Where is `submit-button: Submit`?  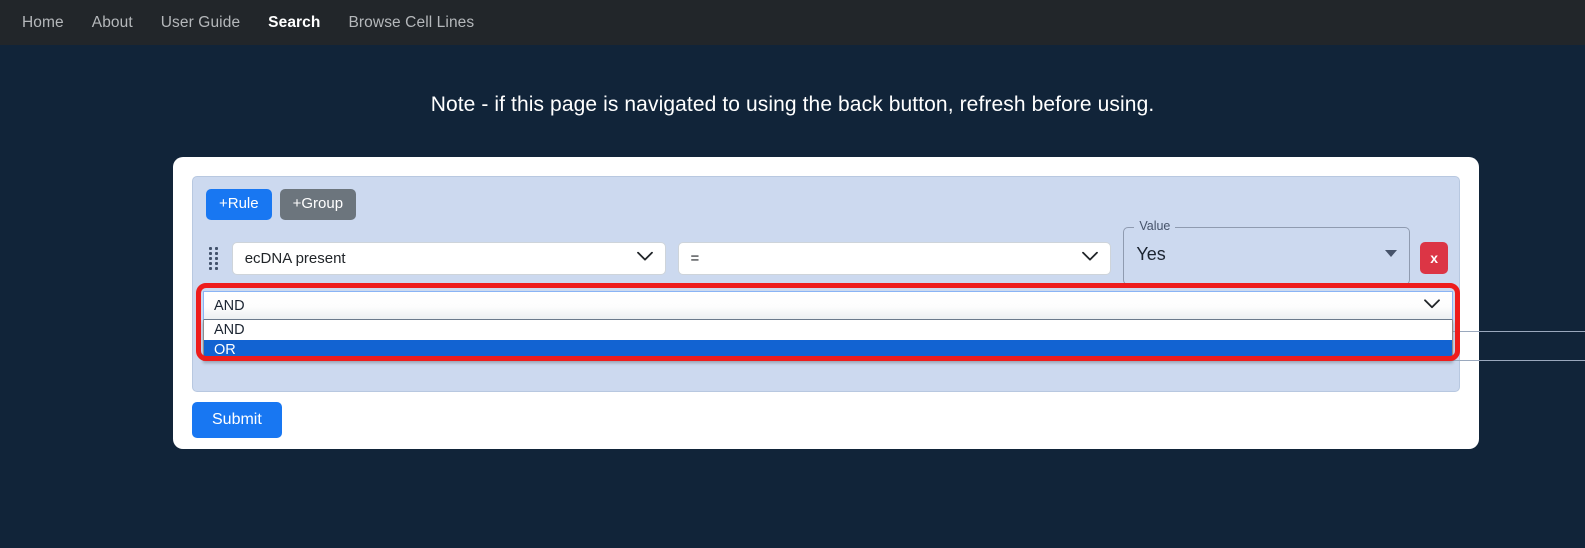
submit-button: Submit is located at coordinates (237, 420).